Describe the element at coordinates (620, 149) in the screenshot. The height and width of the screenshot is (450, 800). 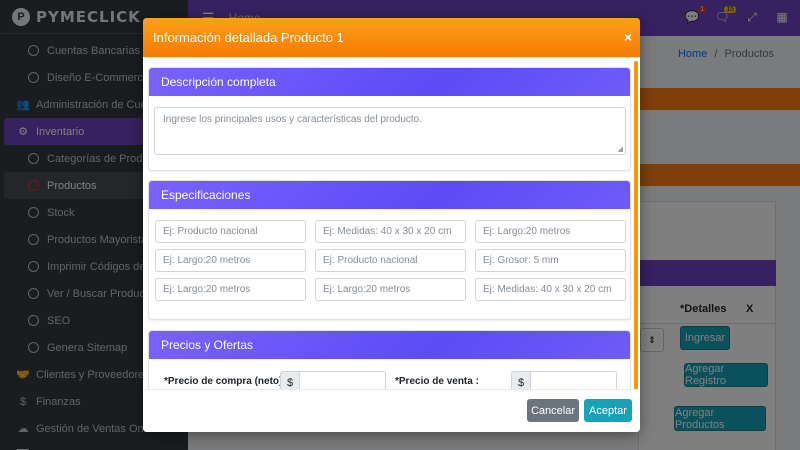
I see `resize-handle-icon: ◢` at that location.